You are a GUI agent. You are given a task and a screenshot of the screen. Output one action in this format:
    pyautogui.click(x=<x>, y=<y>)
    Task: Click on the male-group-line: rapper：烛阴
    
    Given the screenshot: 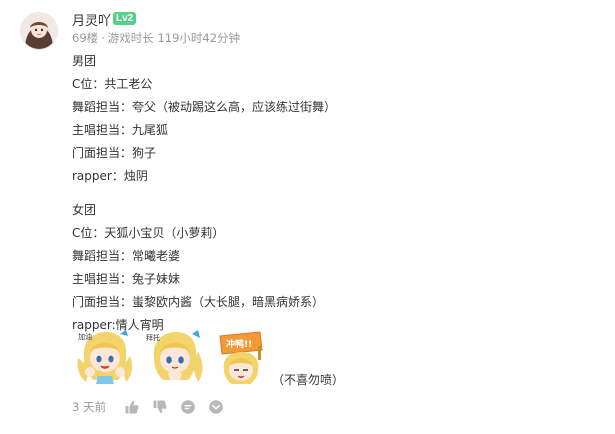 What is the action you would take?
    pyautogui.click(x=110, y=176)
    